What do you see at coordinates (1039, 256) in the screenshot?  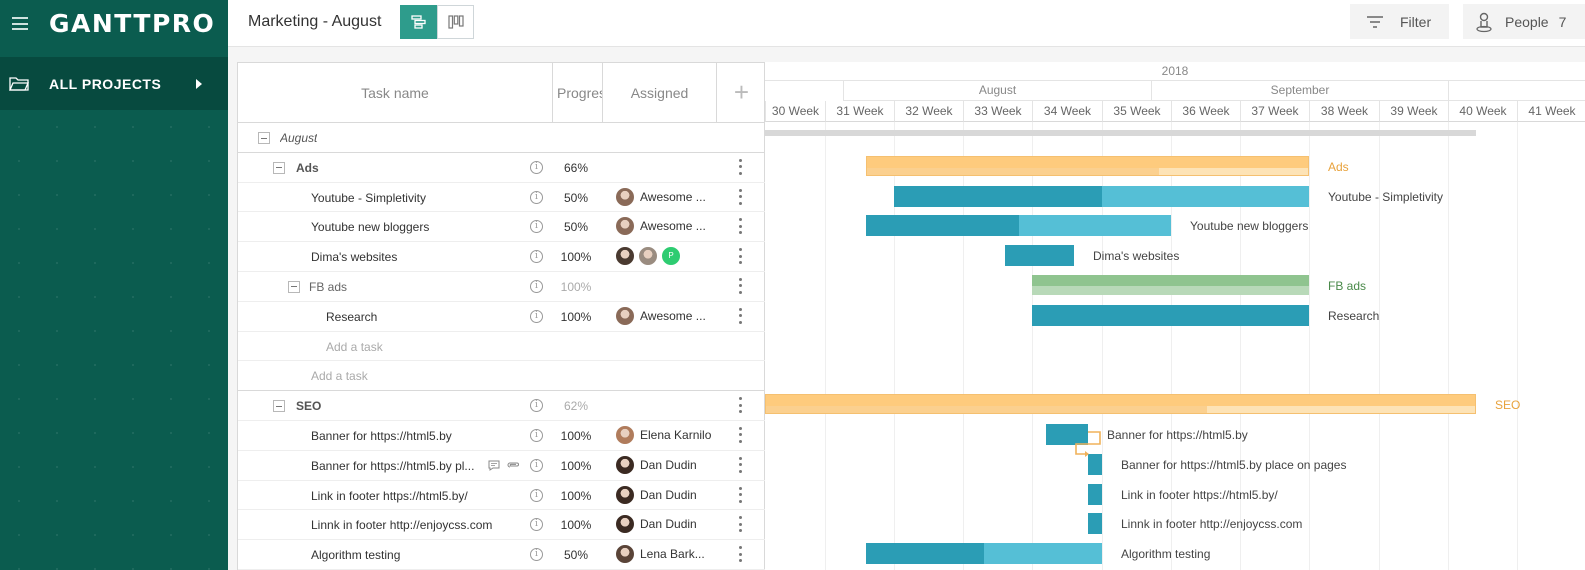 I see `dimas-websites-bar` at bounding box center [1039, 256].